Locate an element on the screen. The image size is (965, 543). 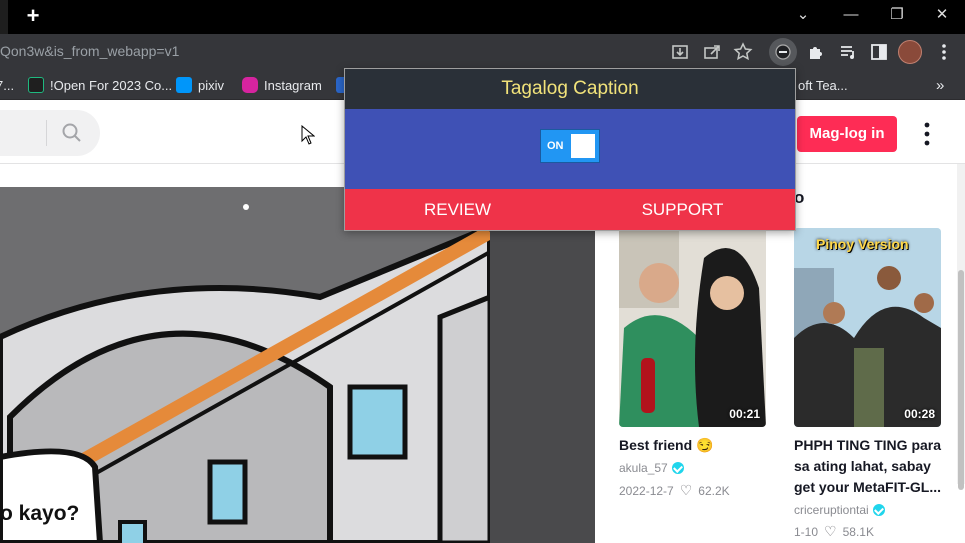
support-button: SUPPORT is located at coordinates (682, 209).